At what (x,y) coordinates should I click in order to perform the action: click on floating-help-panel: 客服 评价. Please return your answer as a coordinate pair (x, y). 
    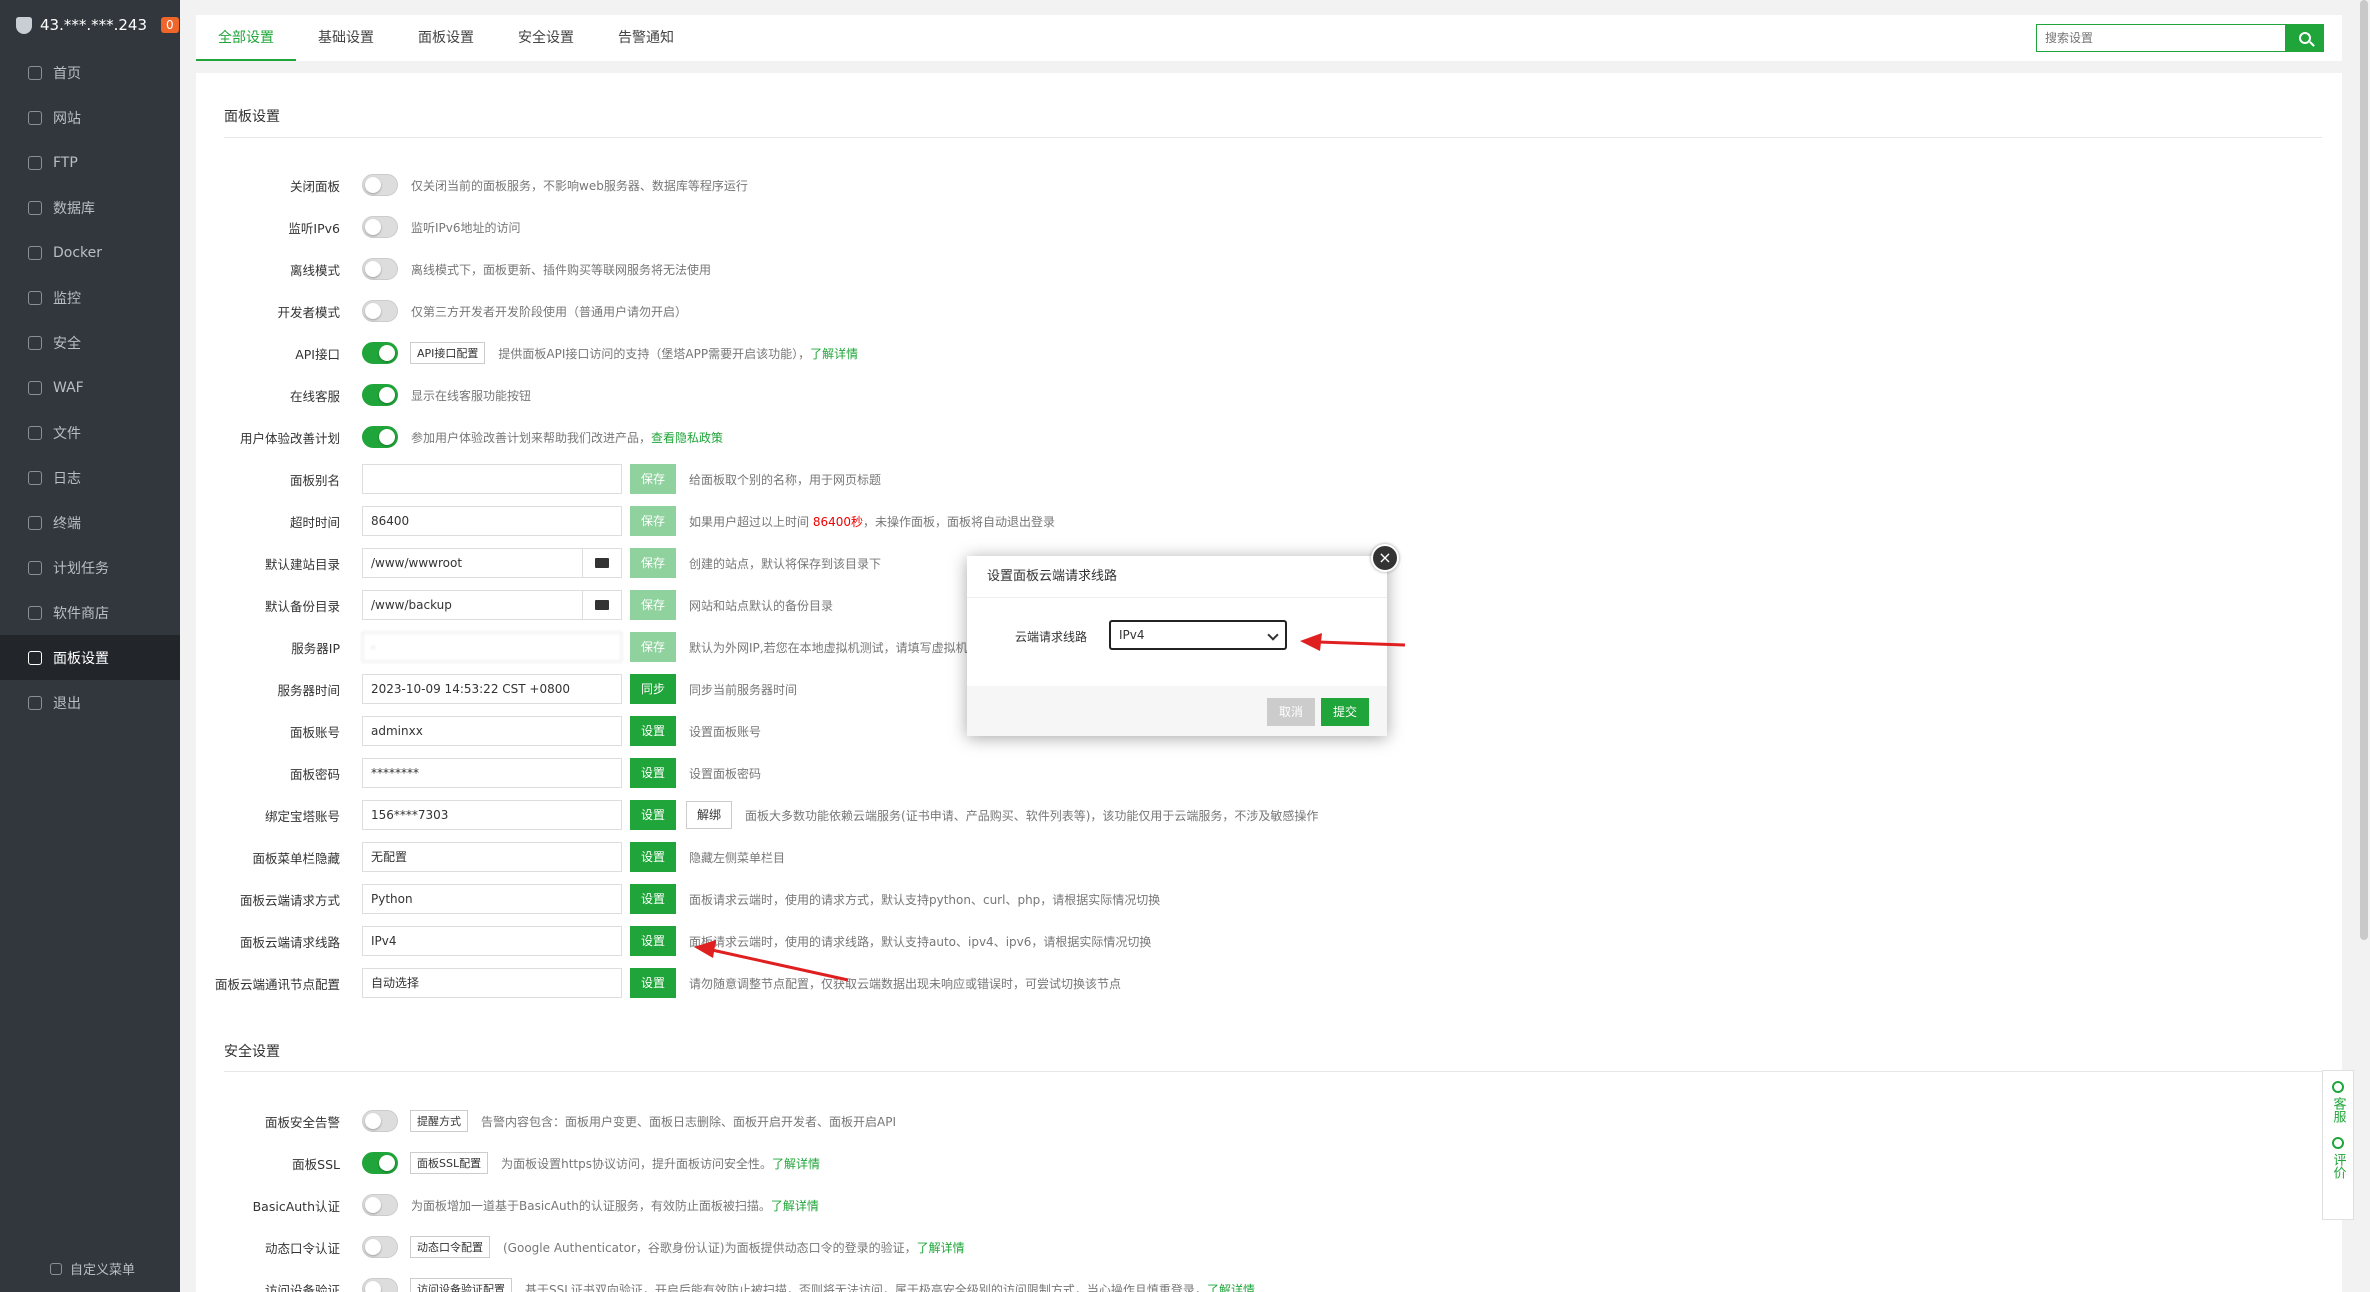
    Looking at the image, I should click on (2338, 1145).